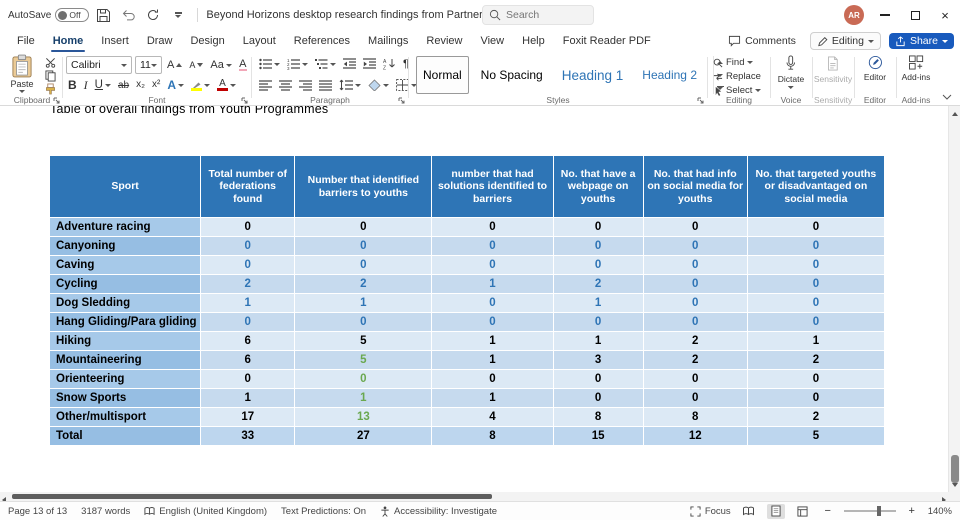  What do you see at coordinates (695, 265) in the screenshot?
I see `value-cell: 0` at bounding box center [695, 265].